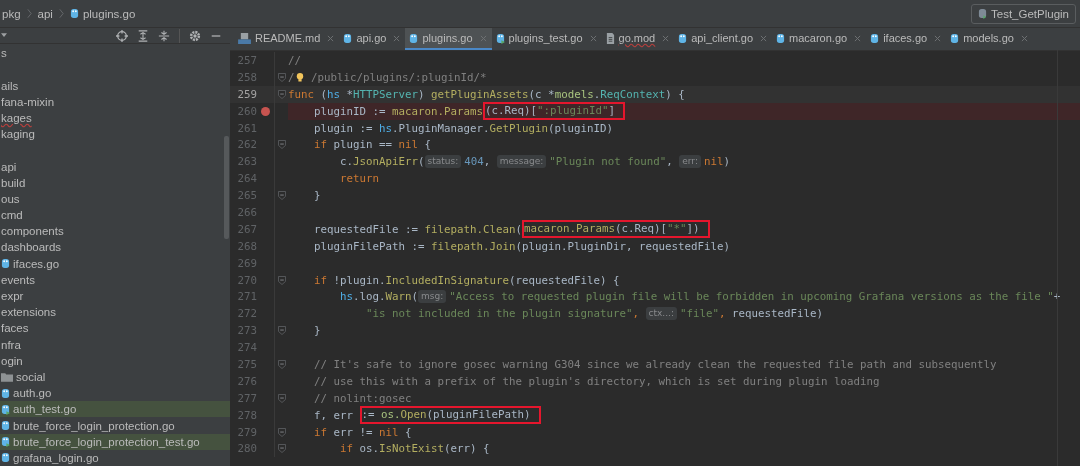 Image resolution: width=1080 pixels, height=466 pixels. What do you see at coordinates (115, 312) in the screenshot?
I see `tree-item: extensions` at bounding box center [115, 312].